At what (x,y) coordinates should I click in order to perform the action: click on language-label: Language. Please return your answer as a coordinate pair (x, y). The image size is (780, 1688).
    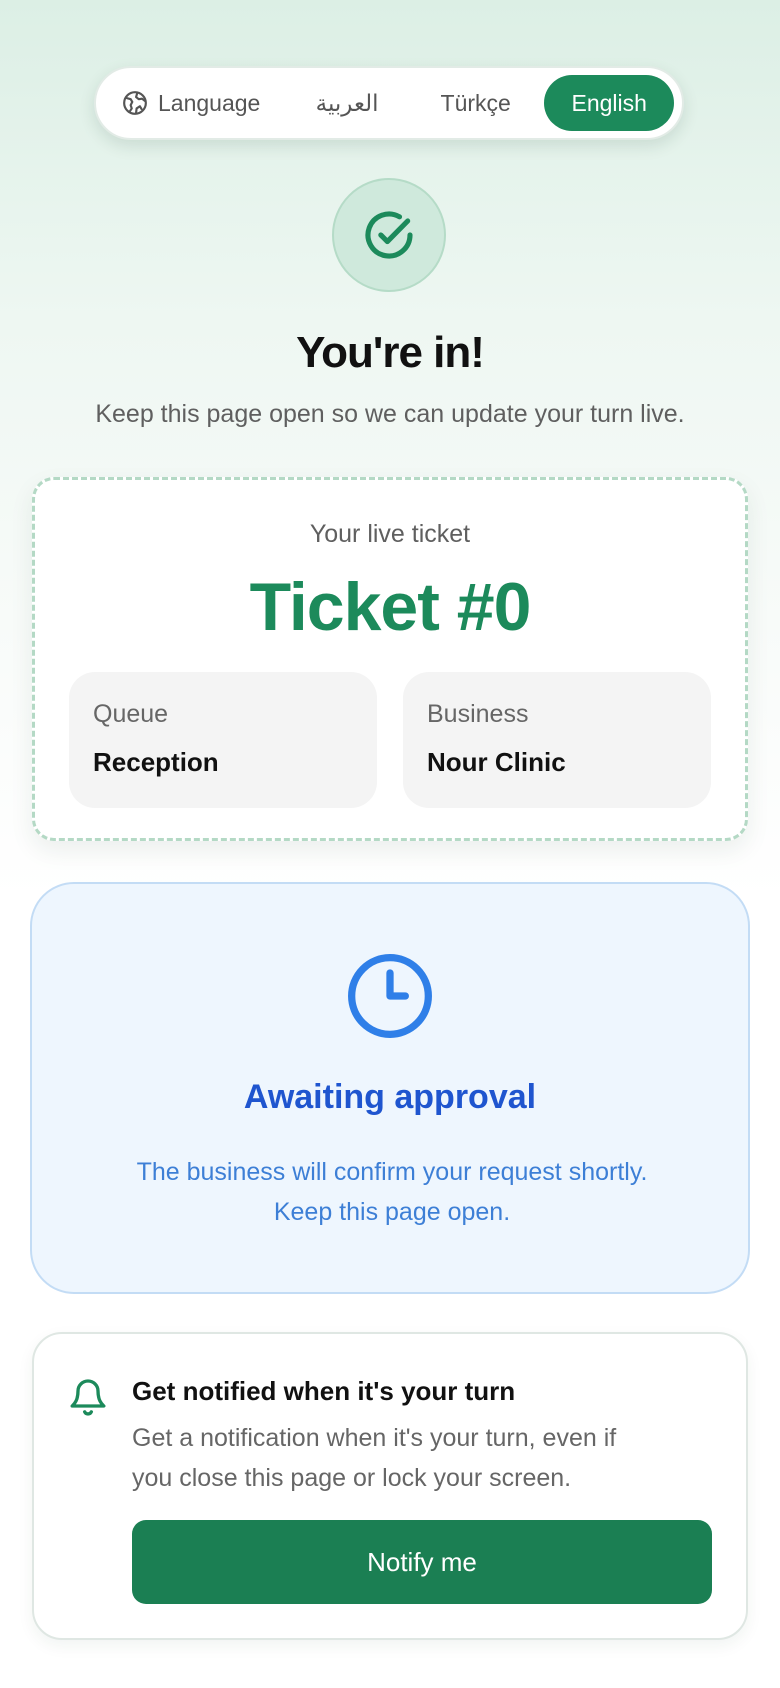
    Looking at the image, I should click on (199, 103).